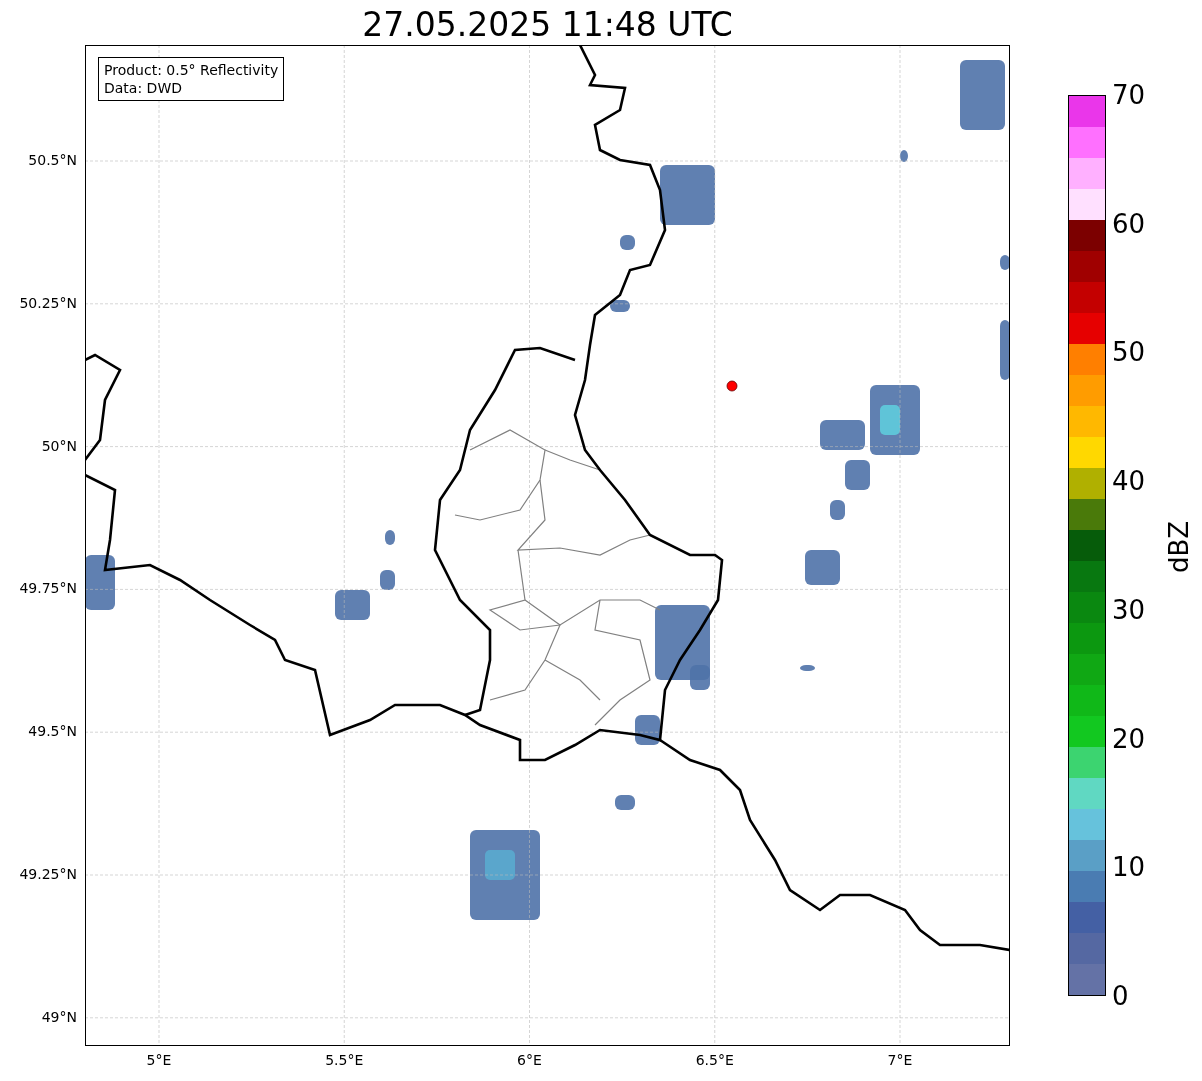 Image resolution: width=1202 pixels, height=1081 pixels. Describe the element at coordinates (52, 731) in the screenshot. I see `latitude-label: 49.5°N` at that location.